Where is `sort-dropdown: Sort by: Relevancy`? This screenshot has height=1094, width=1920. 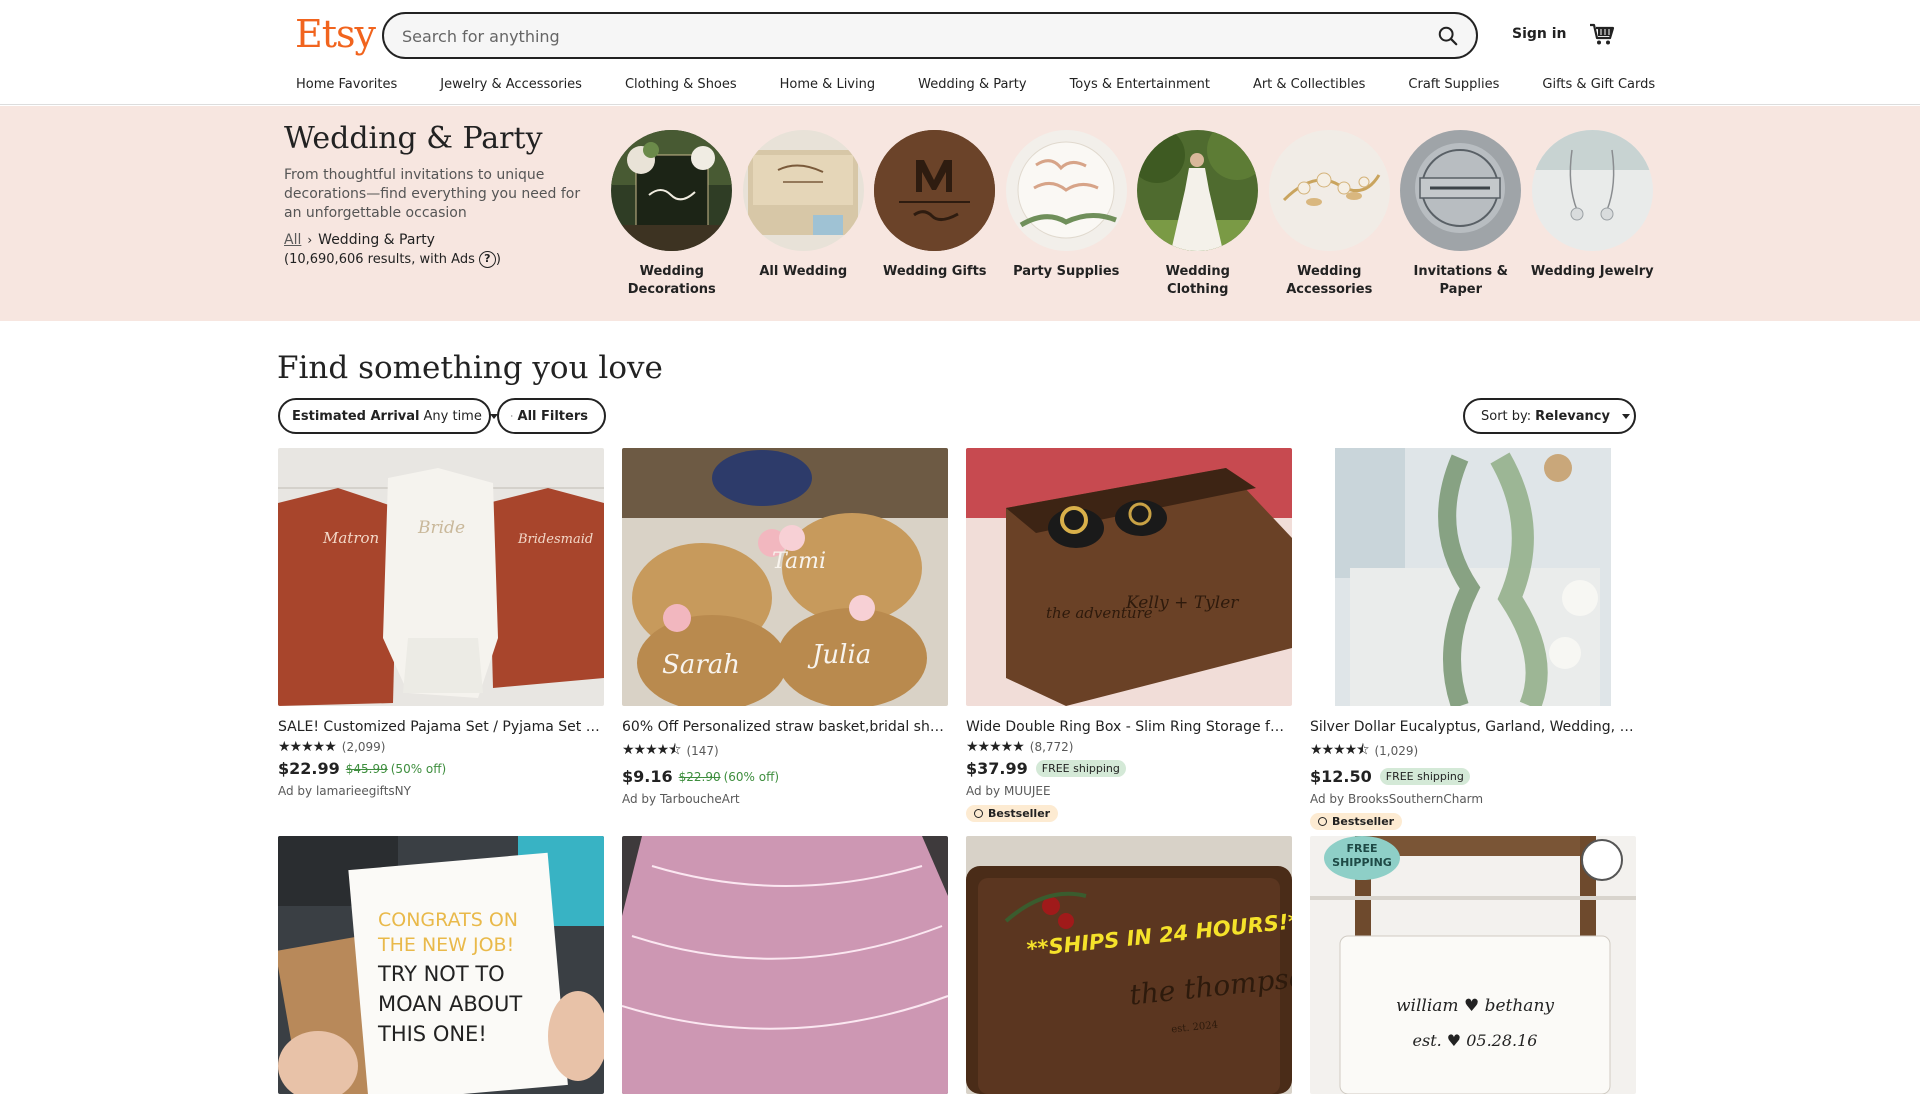
sort-dropdown: Sort by: Relevancy is located at coordinates (1549, 416).